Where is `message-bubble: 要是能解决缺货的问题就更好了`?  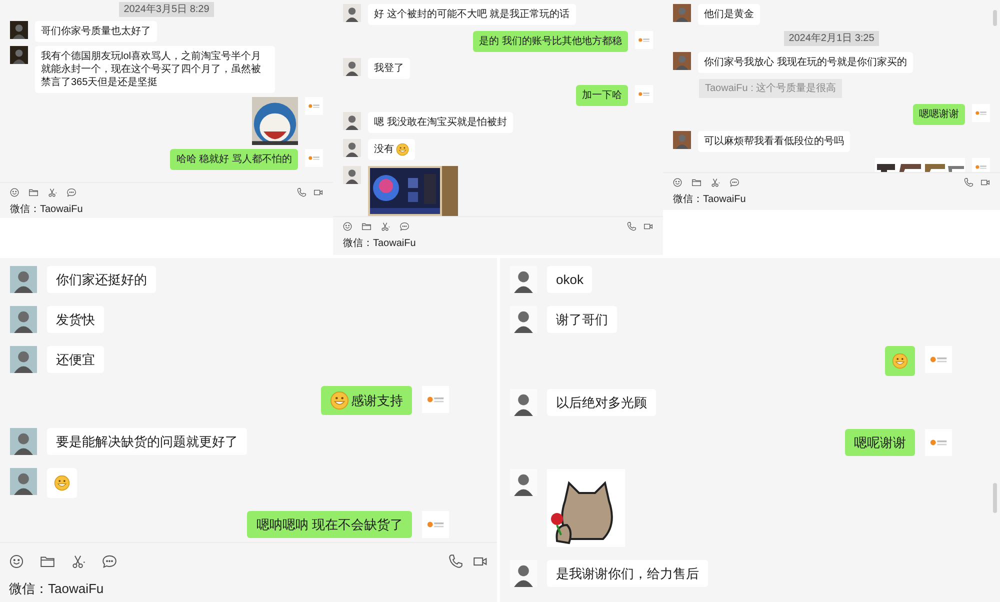 message-bubble: 要是能解决缺货的问题就更好了 is located at coordinates (147, 441).